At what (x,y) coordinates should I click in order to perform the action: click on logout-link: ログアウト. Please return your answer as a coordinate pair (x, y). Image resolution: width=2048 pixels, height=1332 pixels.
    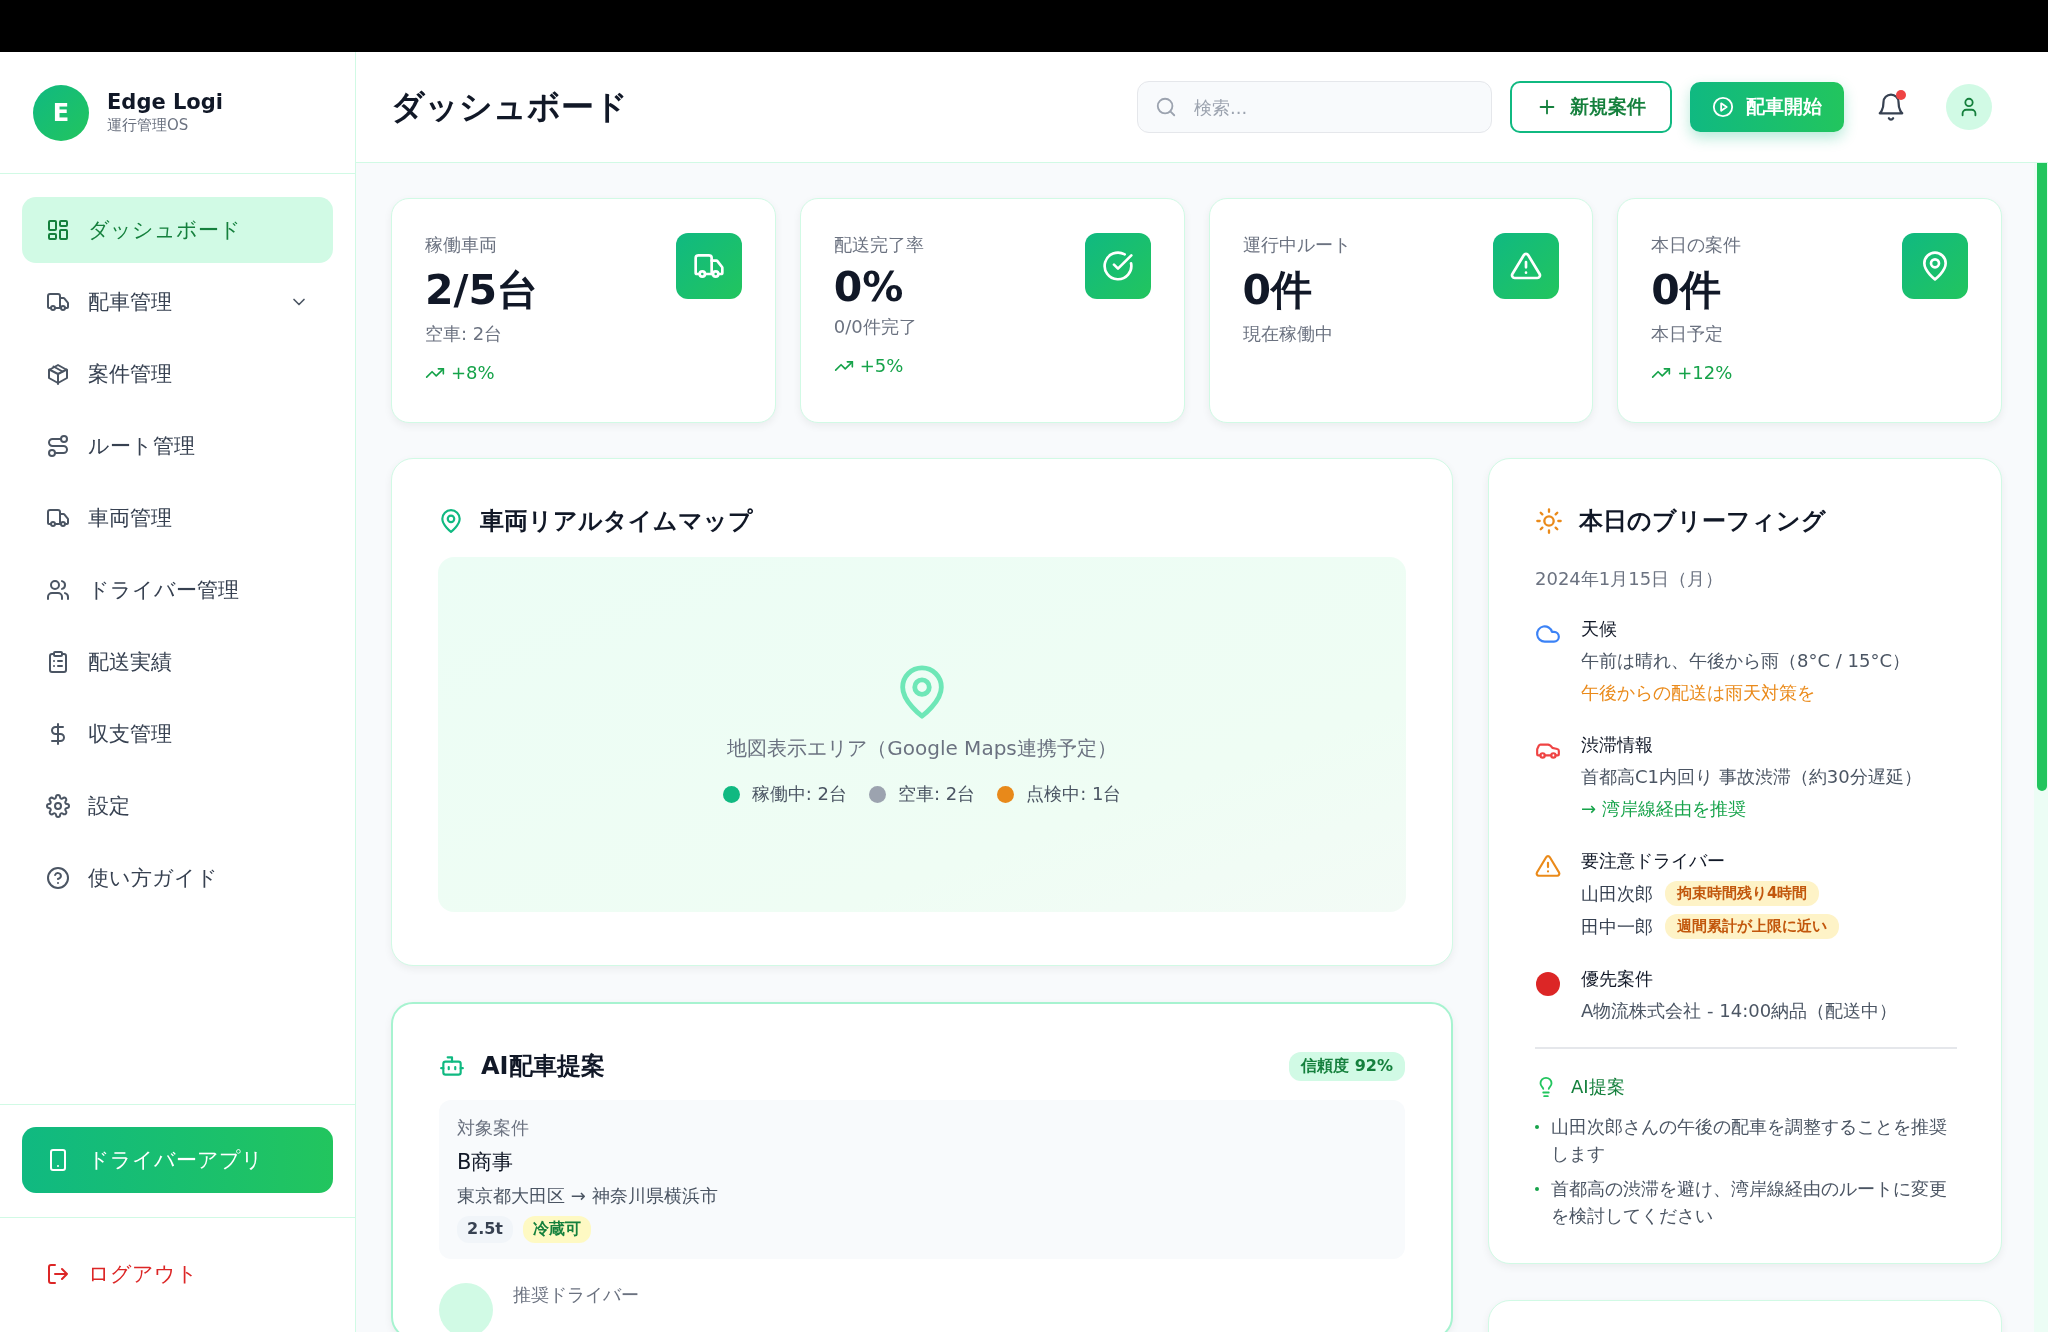
    Looking at the image, I should click on (122, 1274).